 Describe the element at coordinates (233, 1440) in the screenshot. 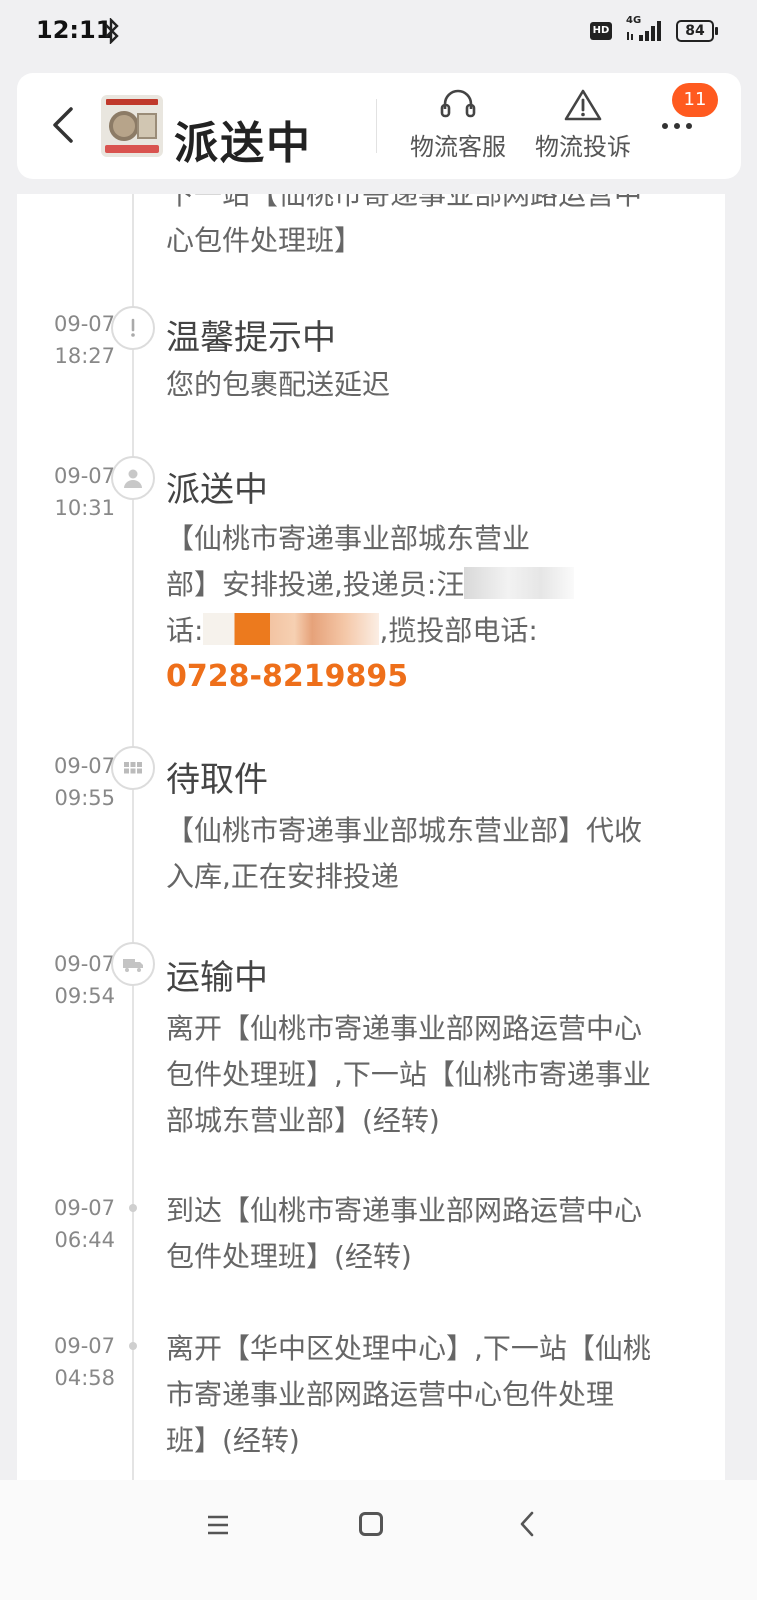

I see `entry-desc-line: 班】(经转)` at that location.